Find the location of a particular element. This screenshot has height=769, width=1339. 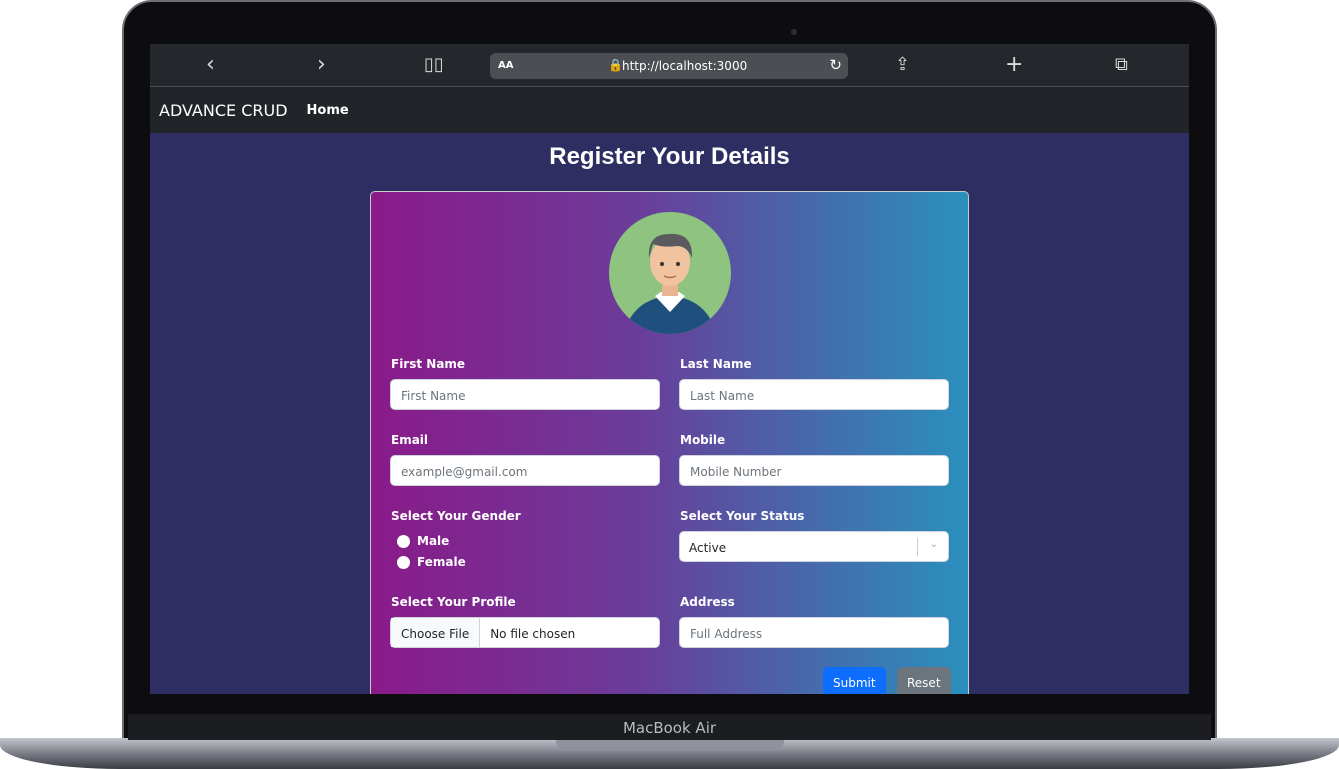

profile-file-input: Choose File No file chosen is located at coordinates (525, 632).